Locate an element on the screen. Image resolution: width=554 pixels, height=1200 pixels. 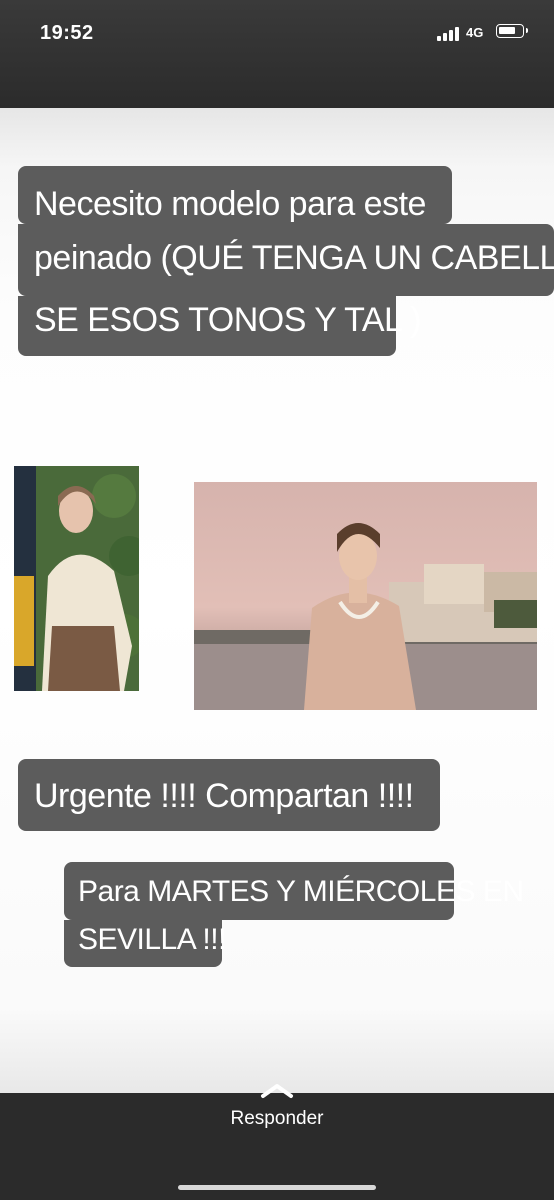
battery-icon is located at coordinates (512, 31).